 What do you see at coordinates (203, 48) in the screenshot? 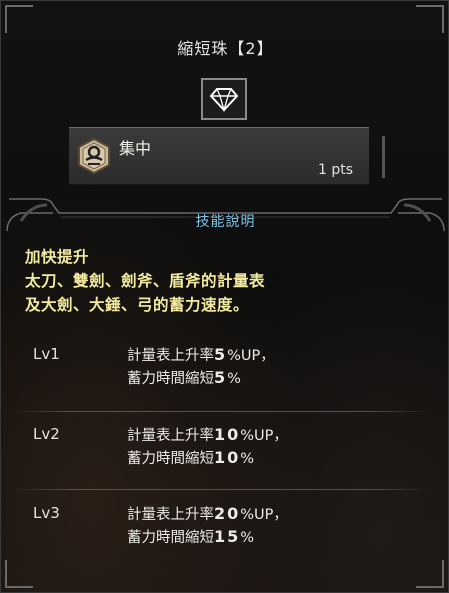
I see `jewel-name: 縮短珠` at bounding box center [203, 48].